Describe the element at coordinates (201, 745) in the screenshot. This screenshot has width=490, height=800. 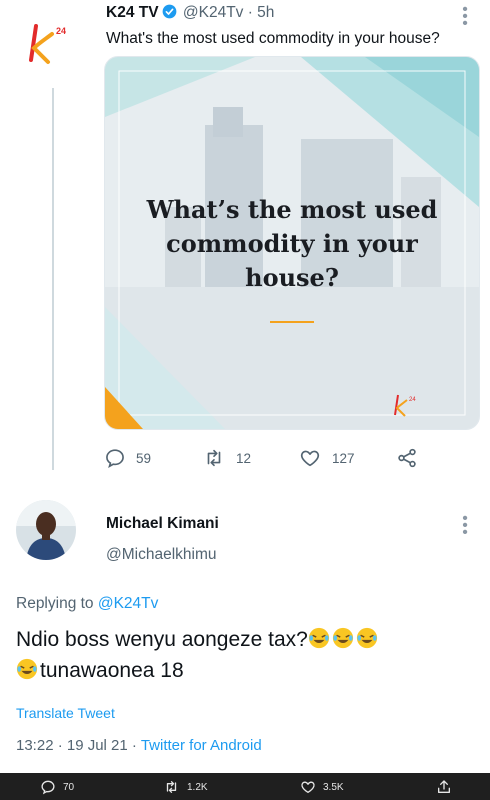
I see `tweet-source: Twitter for Android` at that location.